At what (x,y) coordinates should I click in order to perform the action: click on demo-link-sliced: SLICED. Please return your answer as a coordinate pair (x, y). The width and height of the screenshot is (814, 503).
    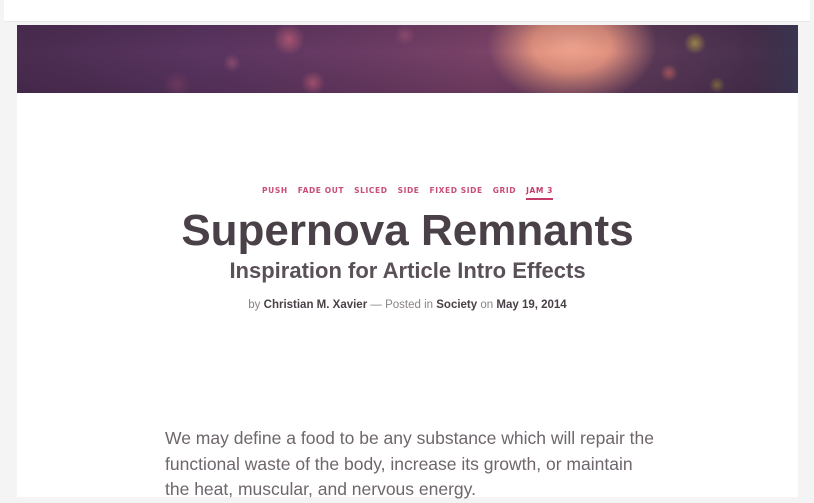
    Looking at the image, I should click on (370, 192).